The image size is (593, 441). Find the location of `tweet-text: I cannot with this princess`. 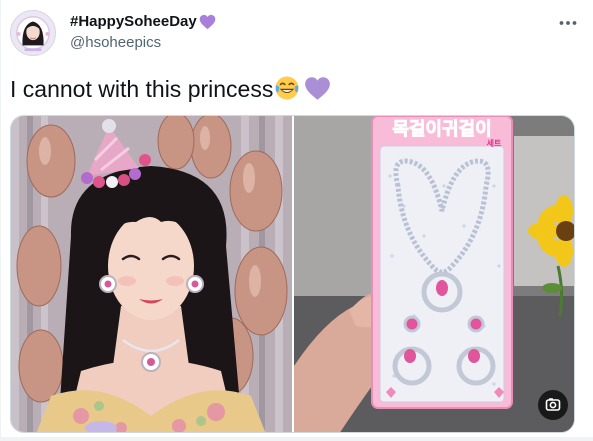

tweet-text: I cannot with this princess is located at coordinates (170, 89).